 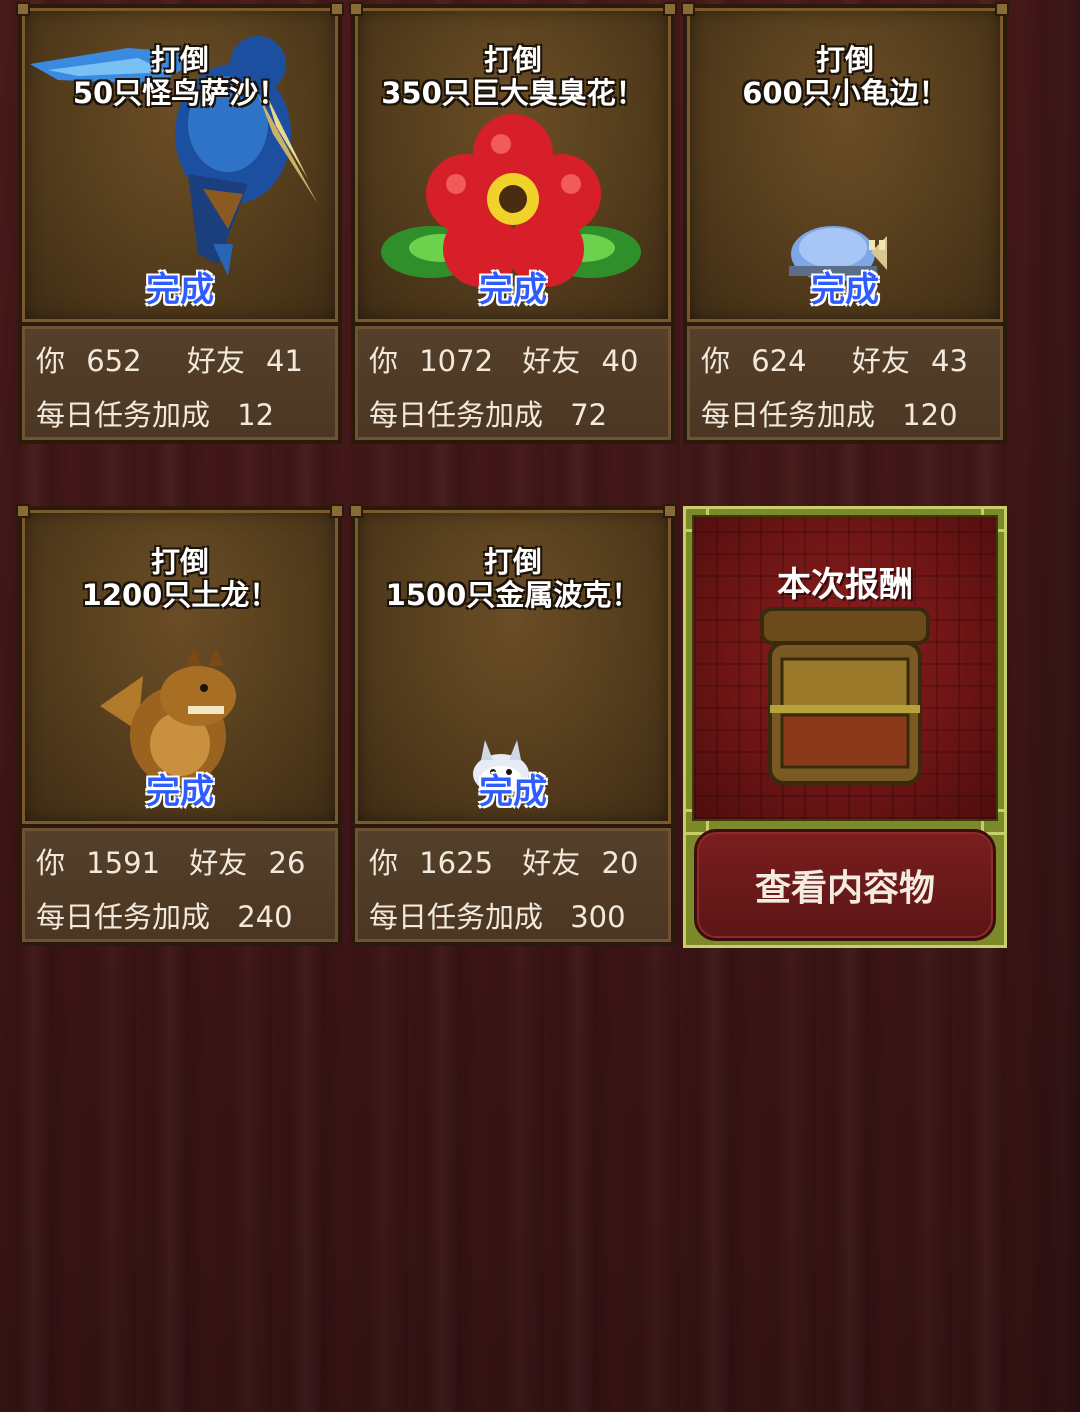 What do you see at coordinates (589, 415) in the screenshot?
I see `daily-bonus-value: 72` at bounding box center [589, 415].